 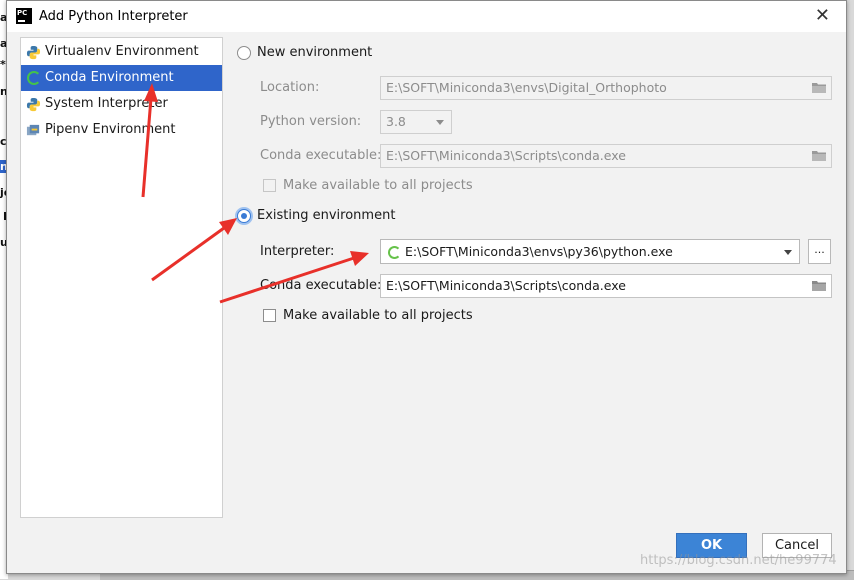 I want to click on make-available-label-new: Make available to all projects, so click(x=378, y=185).